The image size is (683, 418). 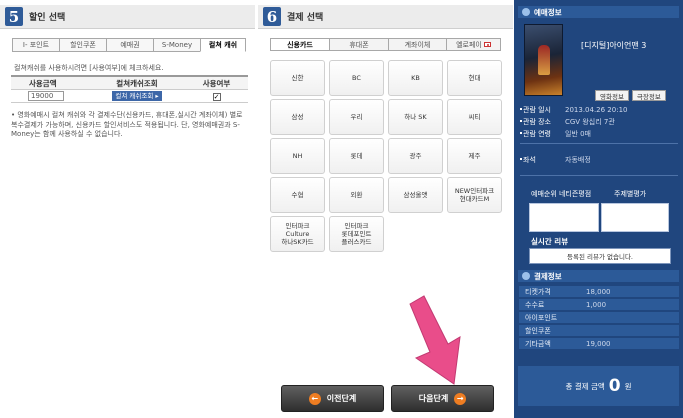 I want to click on pay-row-other: 기타금액 19,000, so click(x=599, y=344).